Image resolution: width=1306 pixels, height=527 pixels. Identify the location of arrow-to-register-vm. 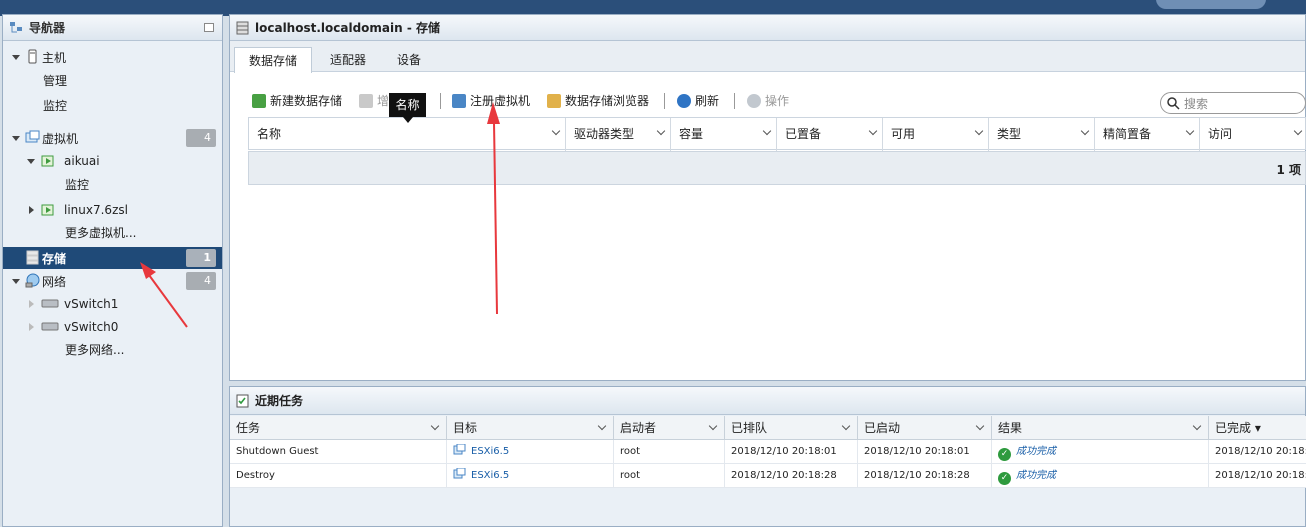
(493, 208).